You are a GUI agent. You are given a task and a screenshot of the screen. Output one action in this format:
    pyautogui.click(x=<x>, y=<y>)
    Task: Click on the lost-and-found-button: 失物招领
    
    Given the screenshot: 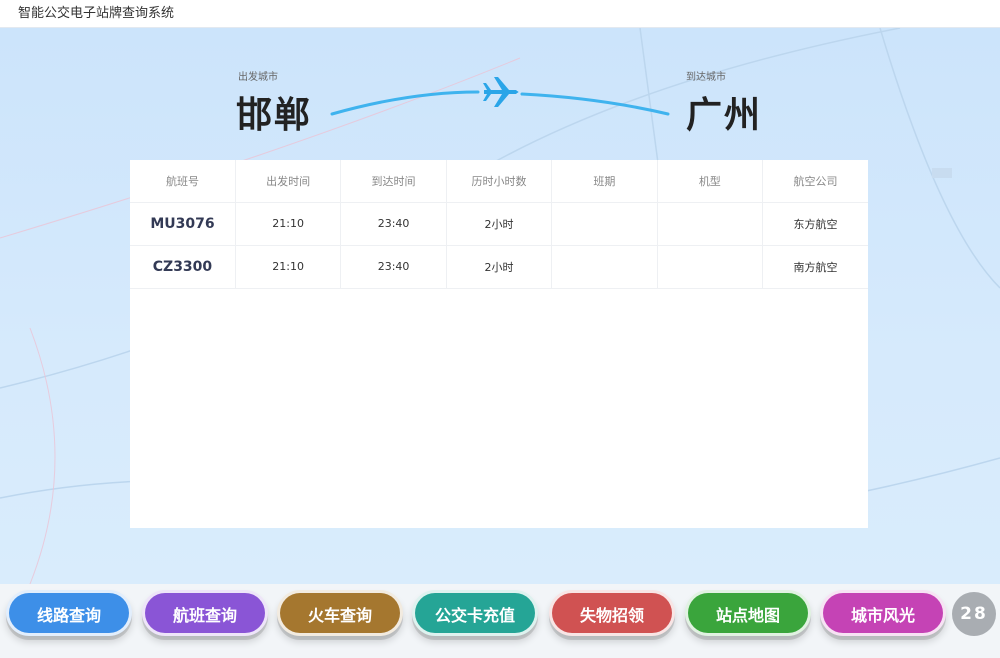 What is the action you would take?
    pyautogui.click(x=612, y=613)
    